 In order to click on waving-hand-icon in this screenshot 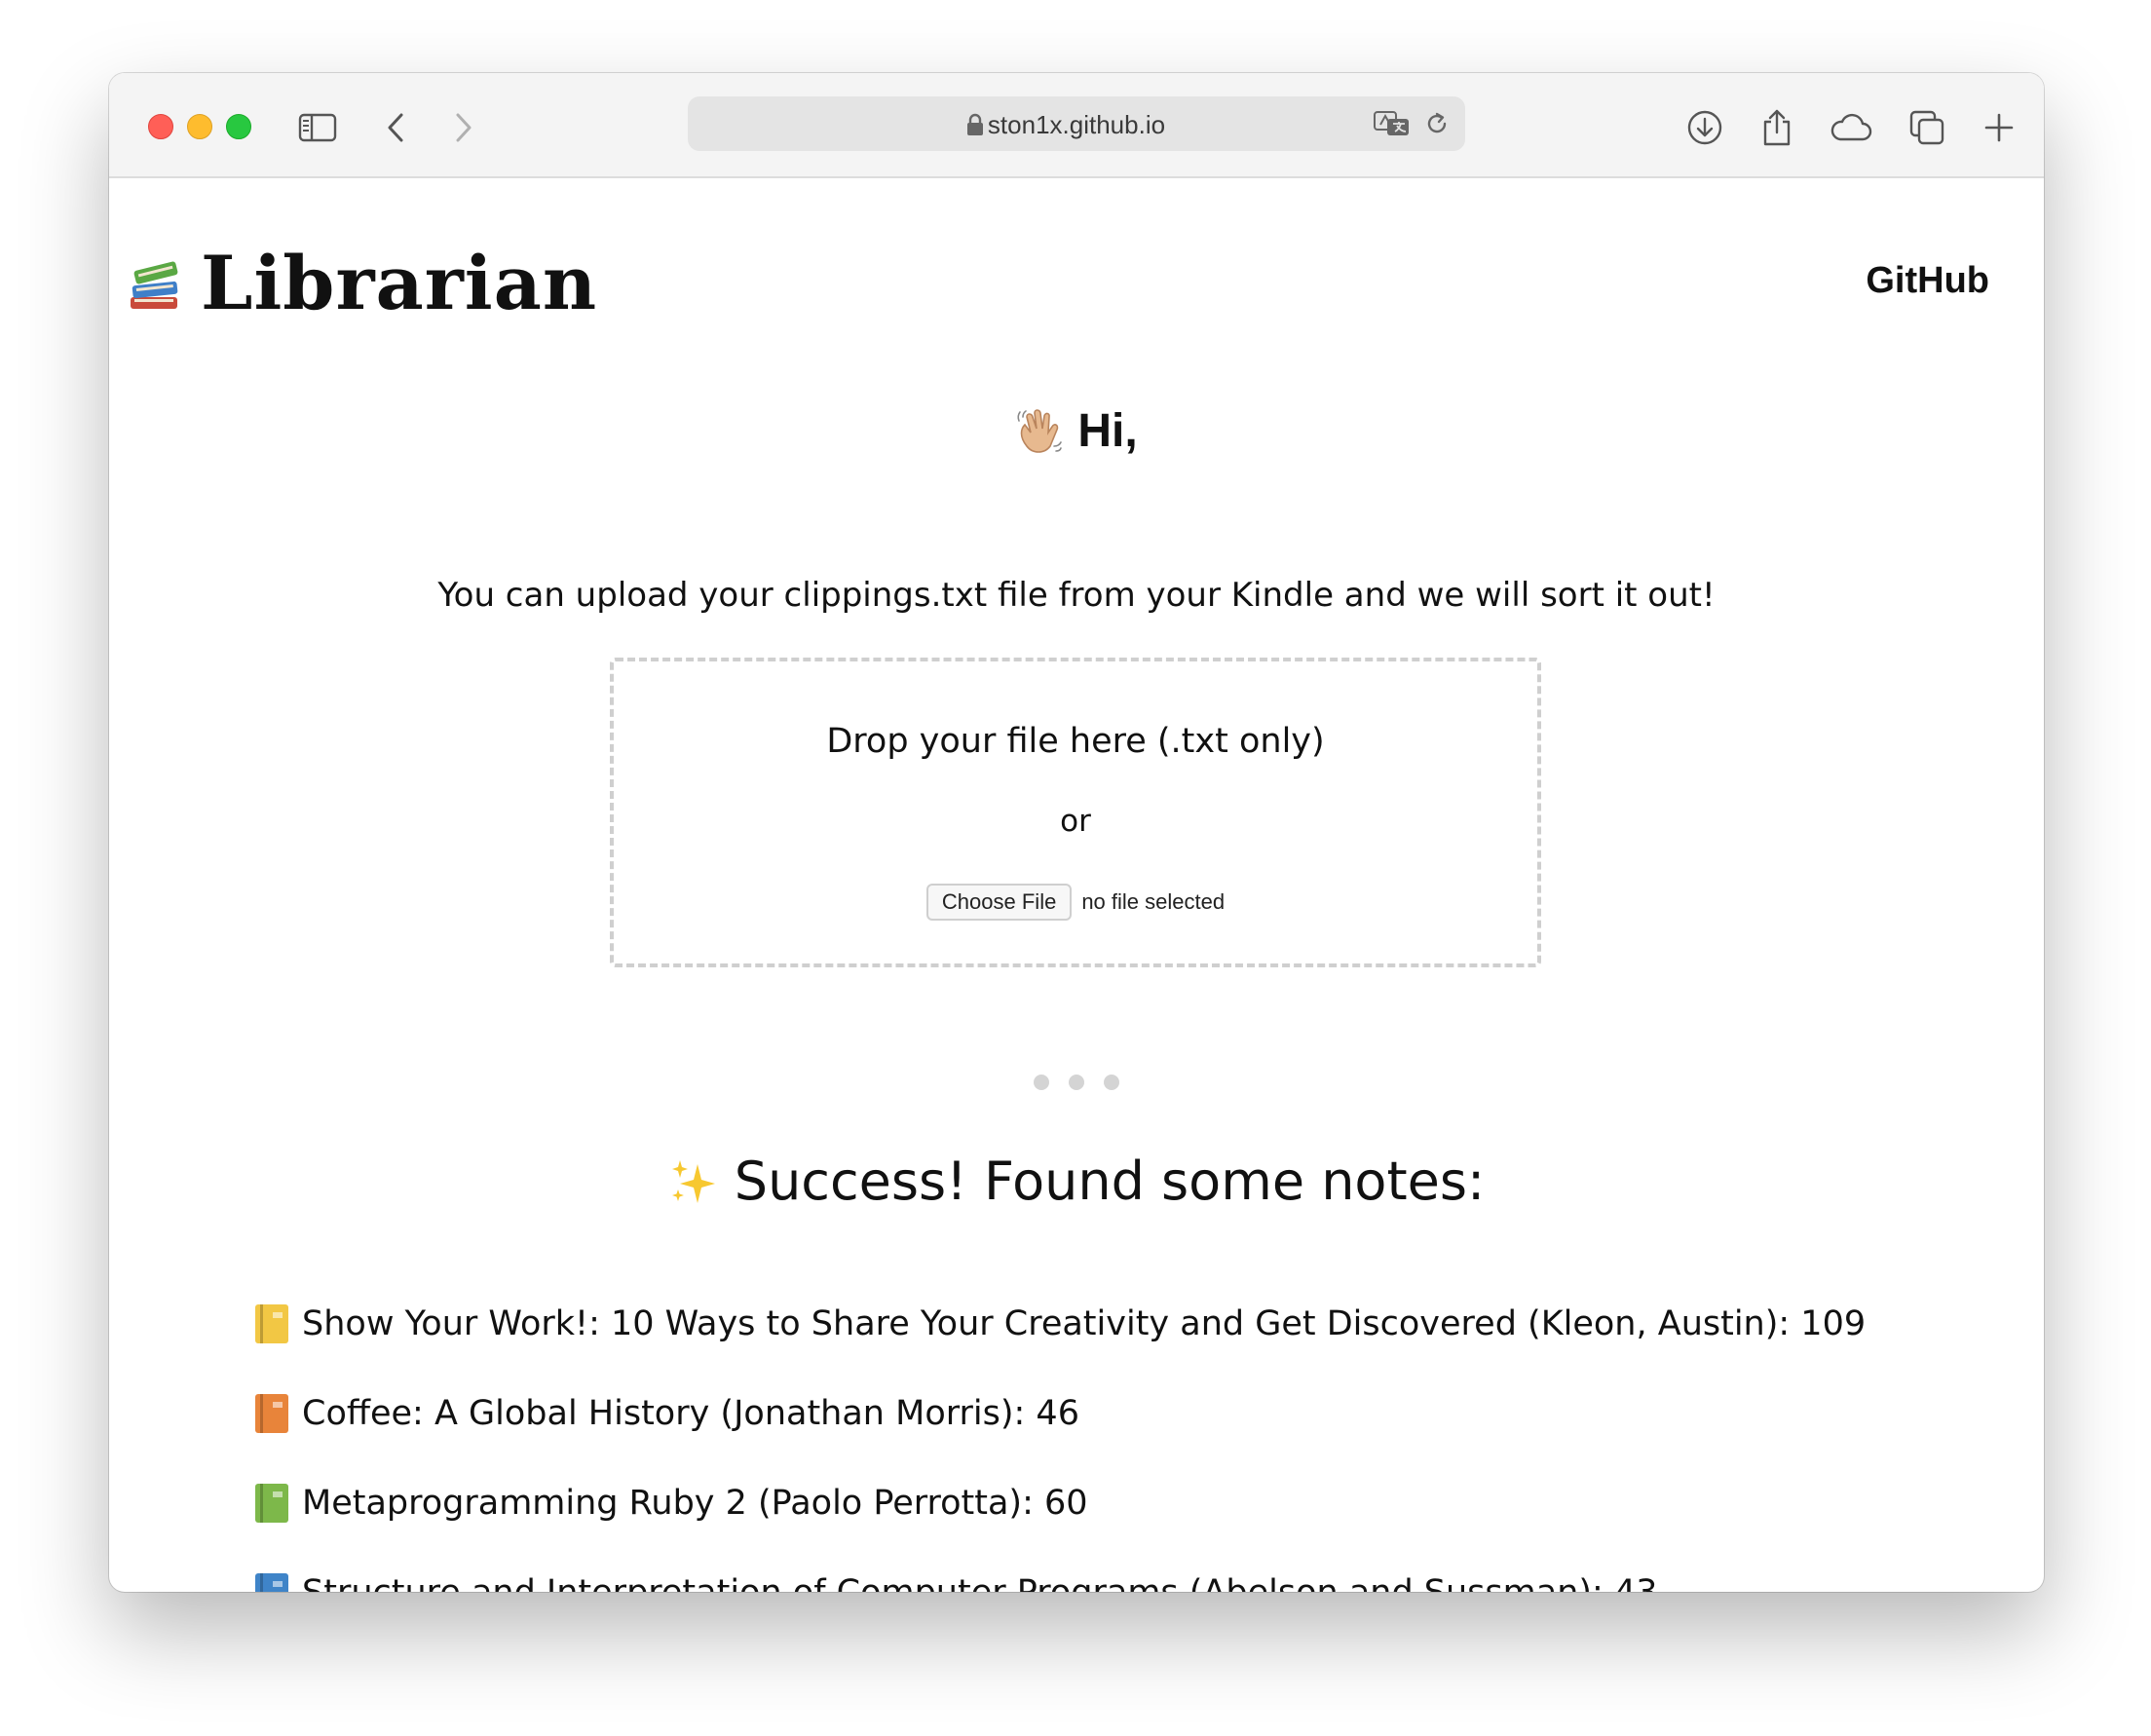, I will do `click(1039, 431)`.